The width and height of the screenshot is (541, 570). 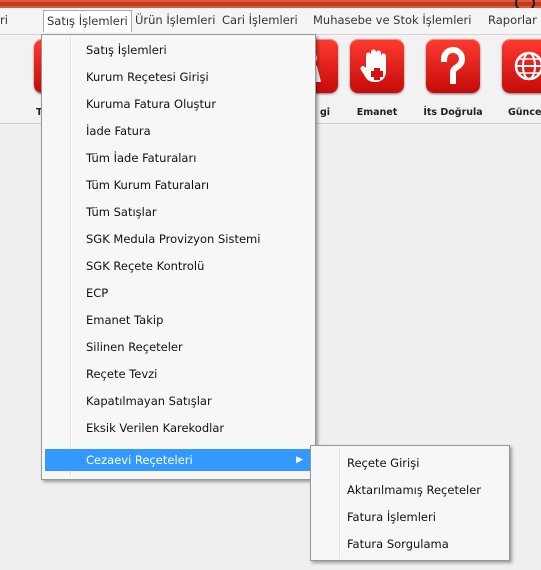 I want to click on menu-item-tum-kurum-faturalari: Tüm Kurum Faturaları, so click(x=178, y=185).